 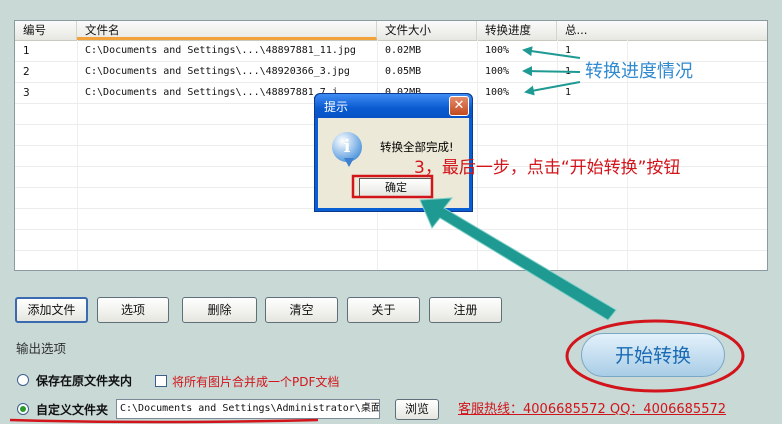 I want to click on custom-folder-label: 自定义文件夹, so click(x=72, y=410).